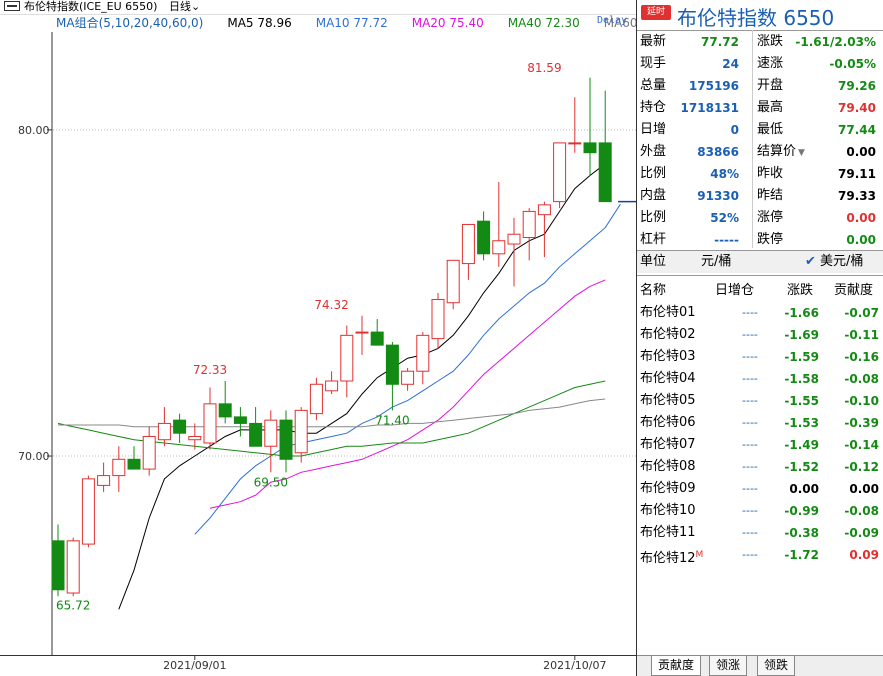 The image size is (883, 676). I want to click on divider, so click(760, 275).